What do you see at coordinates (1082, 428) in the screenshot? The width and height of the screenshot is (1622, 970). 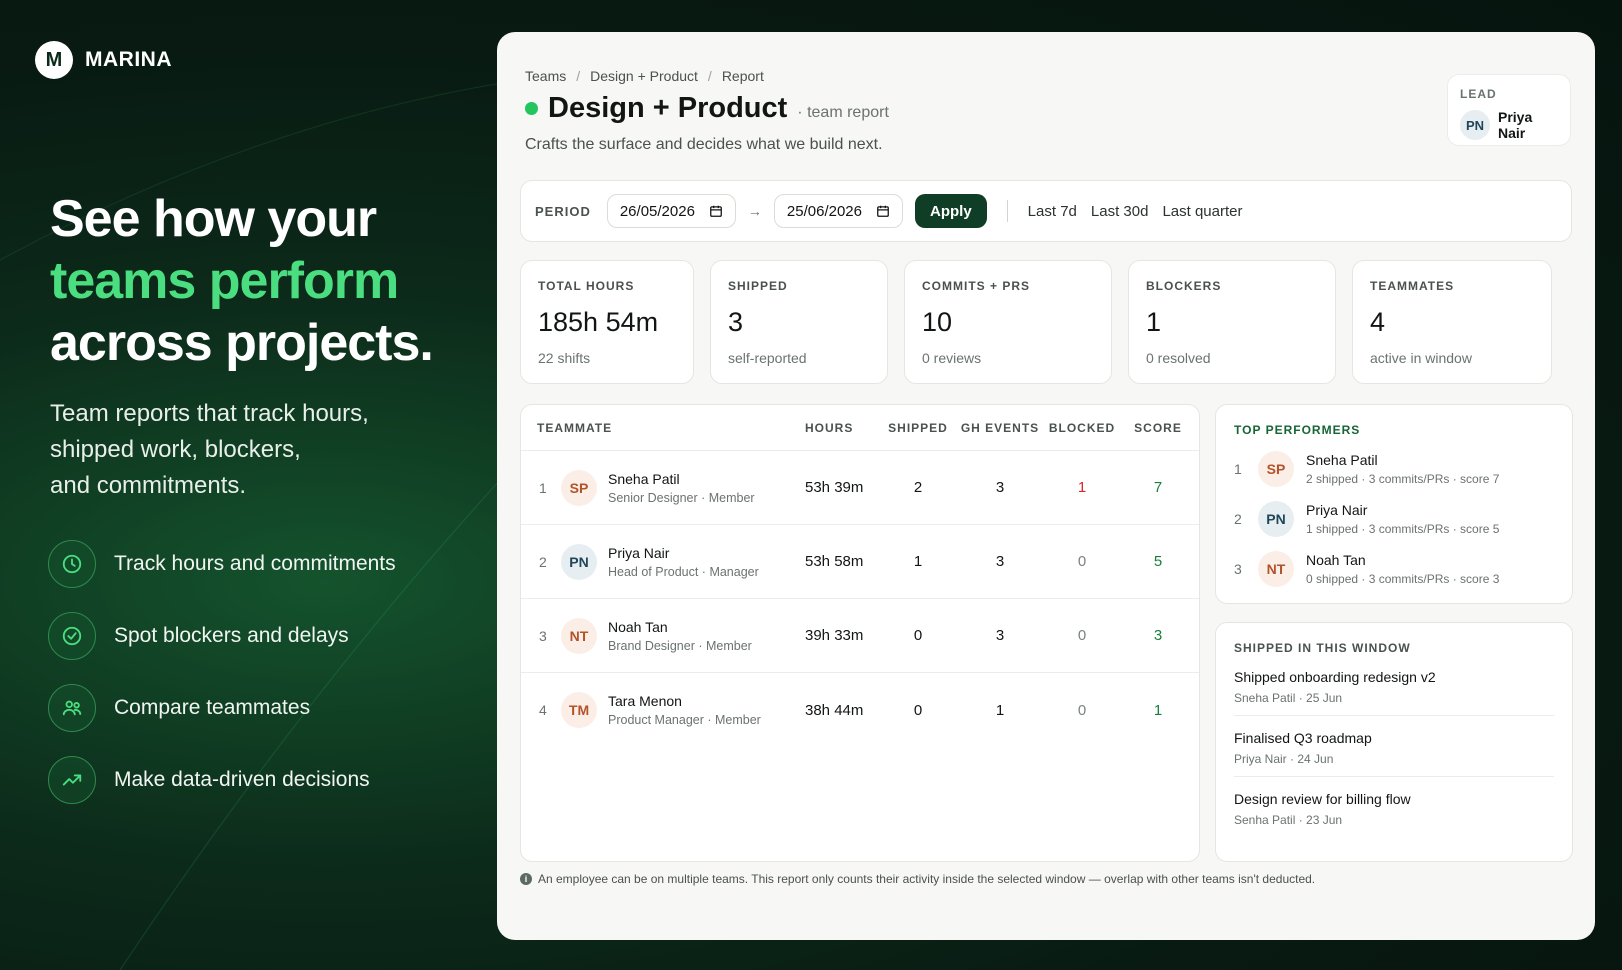 I see `column-header-blocked: BLOCKED` at bounding box center [1082, 428].